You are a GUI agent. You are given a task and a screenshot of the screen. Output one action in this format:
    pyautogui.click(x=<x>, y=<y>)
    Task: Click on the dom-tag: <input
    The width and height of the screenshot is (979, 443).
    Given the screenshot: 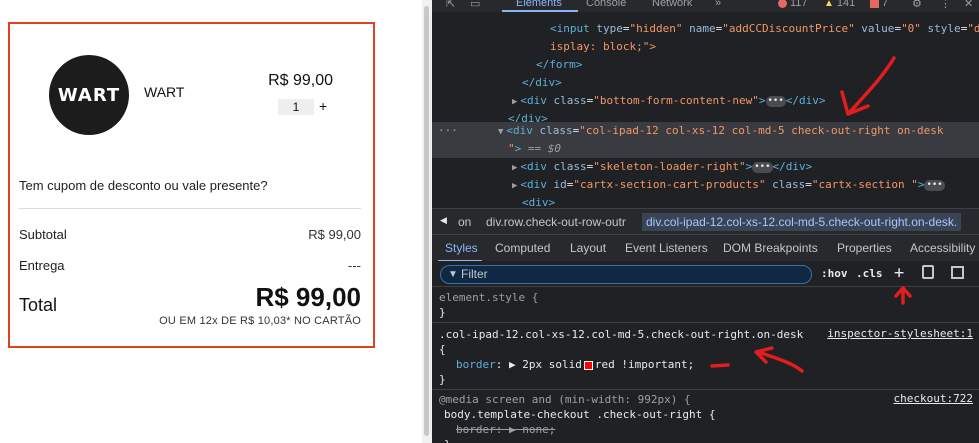 What is the action you would take?
    pyautogui.click(x=570, y=28)
    